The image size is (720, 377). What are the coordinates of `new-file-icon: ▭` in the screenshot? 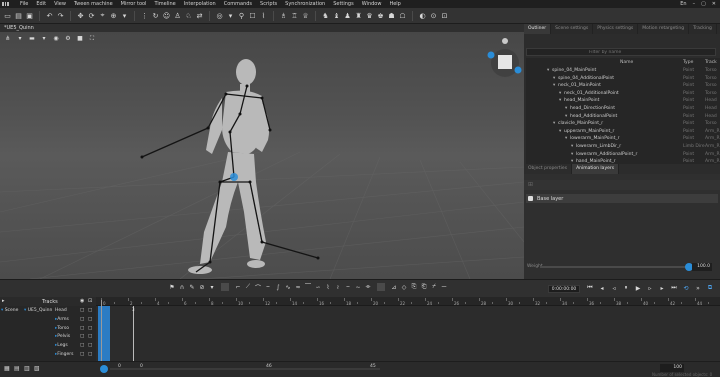 It's located at (7, 15).